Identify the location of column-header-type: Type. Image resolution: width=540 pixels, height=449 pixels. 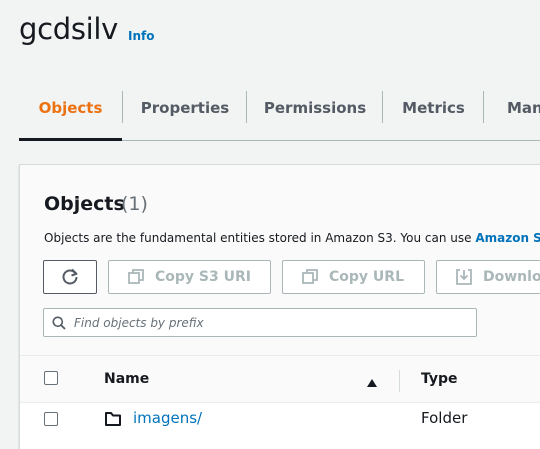
(439, 379).